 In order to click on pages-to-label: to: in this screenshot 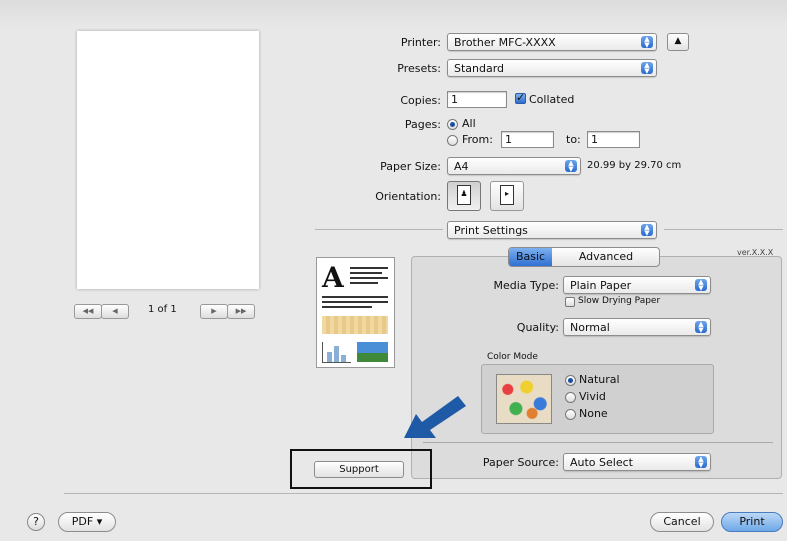, I will do `click(573, 139)`.